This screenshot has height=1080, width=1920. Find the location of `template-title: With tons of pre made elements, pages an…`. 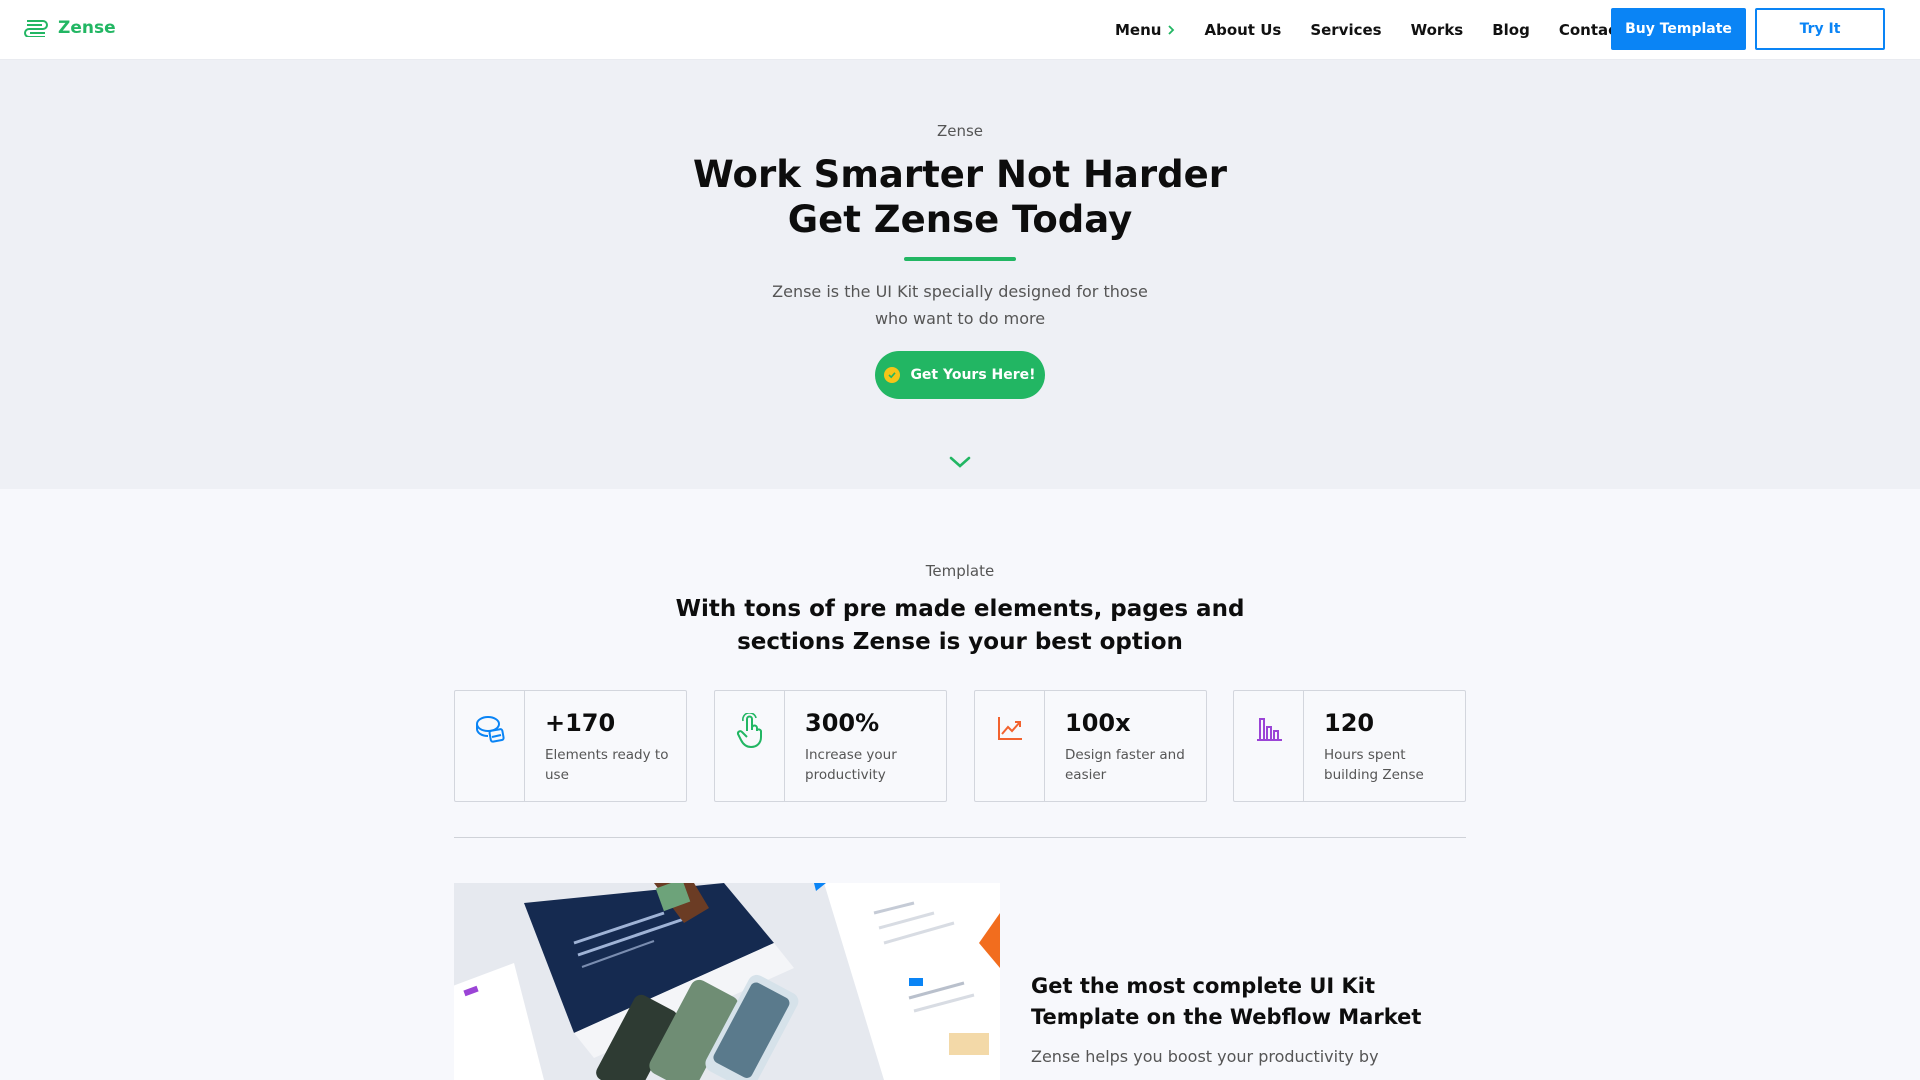

template-title: With tons of pre made elements, pages an… is located at coordinates (960, 626).